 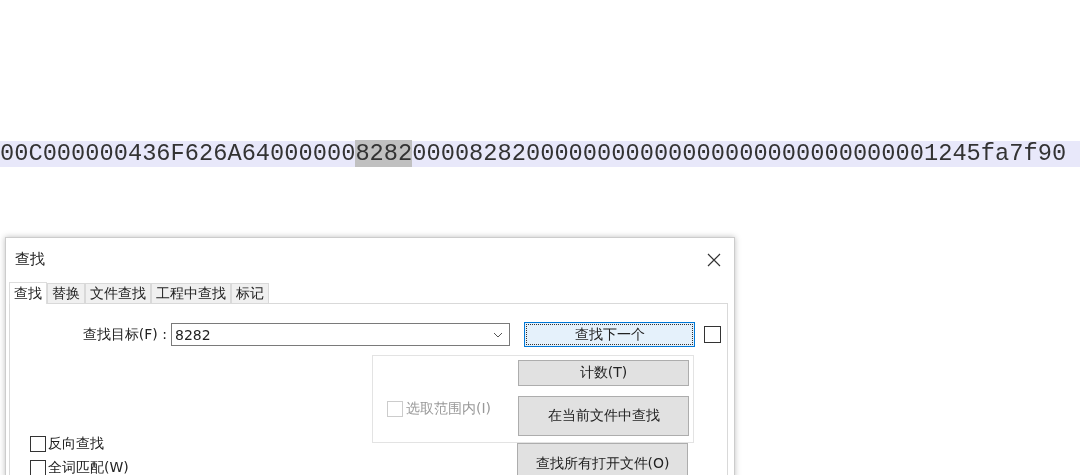 I want to click on hex-text: 0000828200000000000000000000000000001245fa7f90, so click(x=739, y=153).